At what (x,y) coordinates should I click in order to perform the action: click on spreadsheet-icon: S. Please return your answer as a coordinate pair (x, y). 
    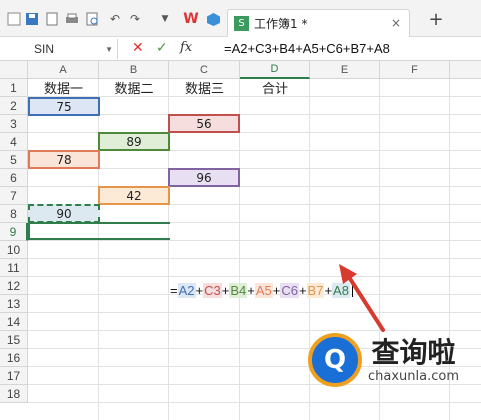
    Looking at the image, I should click on (241, 23).